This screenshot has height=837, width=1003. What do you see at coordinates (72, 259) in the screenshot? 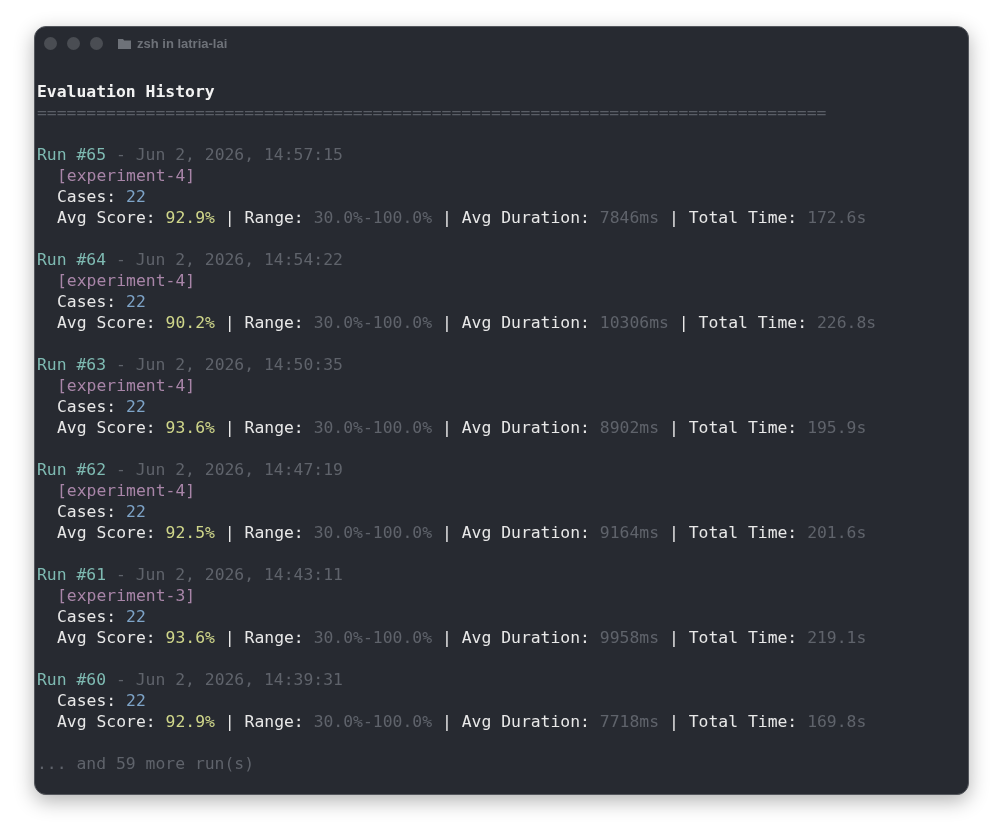
I see `run-number: Run #64` at bounding box center [72, 259].